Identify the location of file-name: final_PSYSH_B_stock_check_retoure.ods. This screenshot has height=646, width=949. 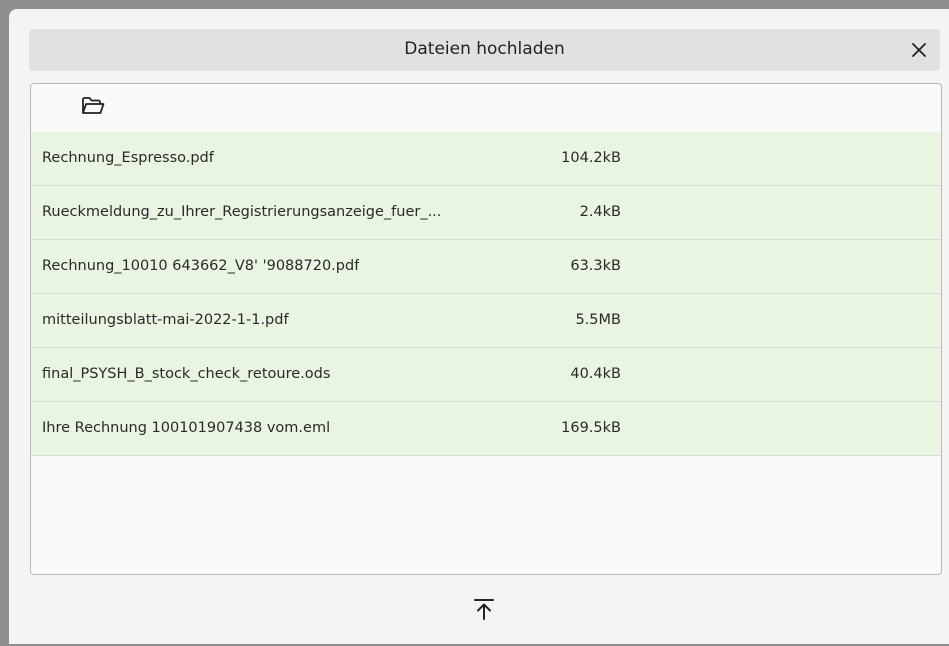
(186, 374).